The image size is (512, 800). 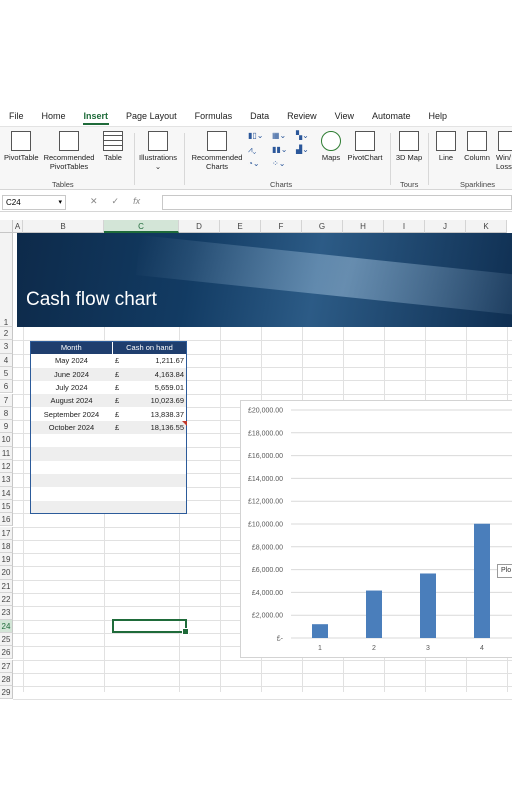 What do you see at coordinates (71, 374) in the screenshot?
I see `month-cell: June 2024` at bounding box center [71, 374].